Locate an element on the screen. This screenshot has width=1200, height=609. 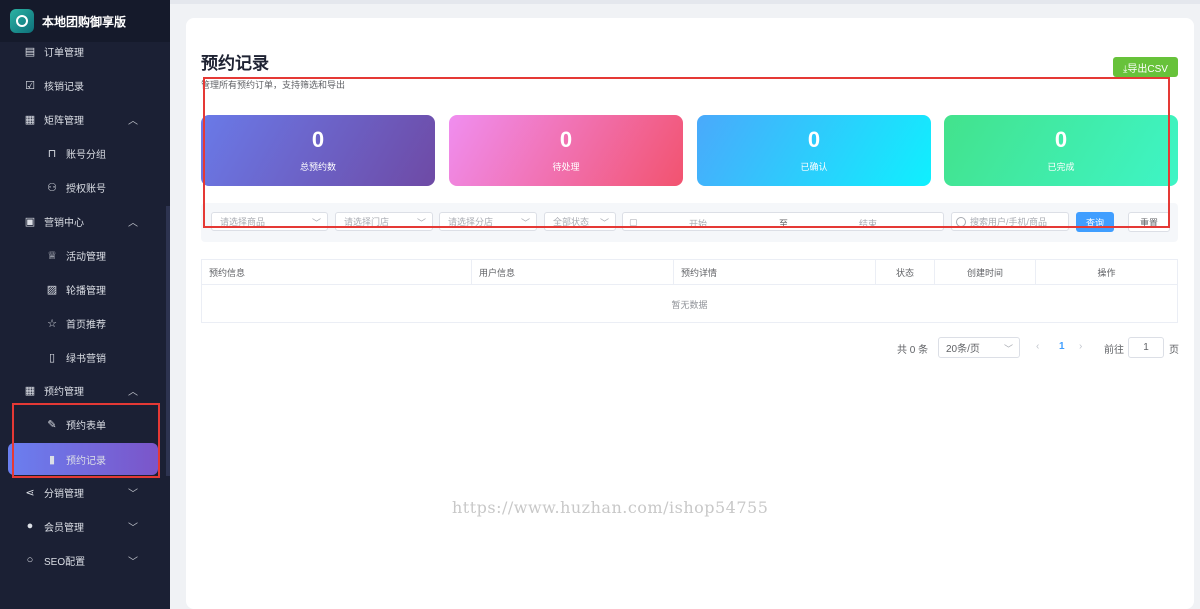
user-icon: ⚇ is located at coordinates (52, 187).